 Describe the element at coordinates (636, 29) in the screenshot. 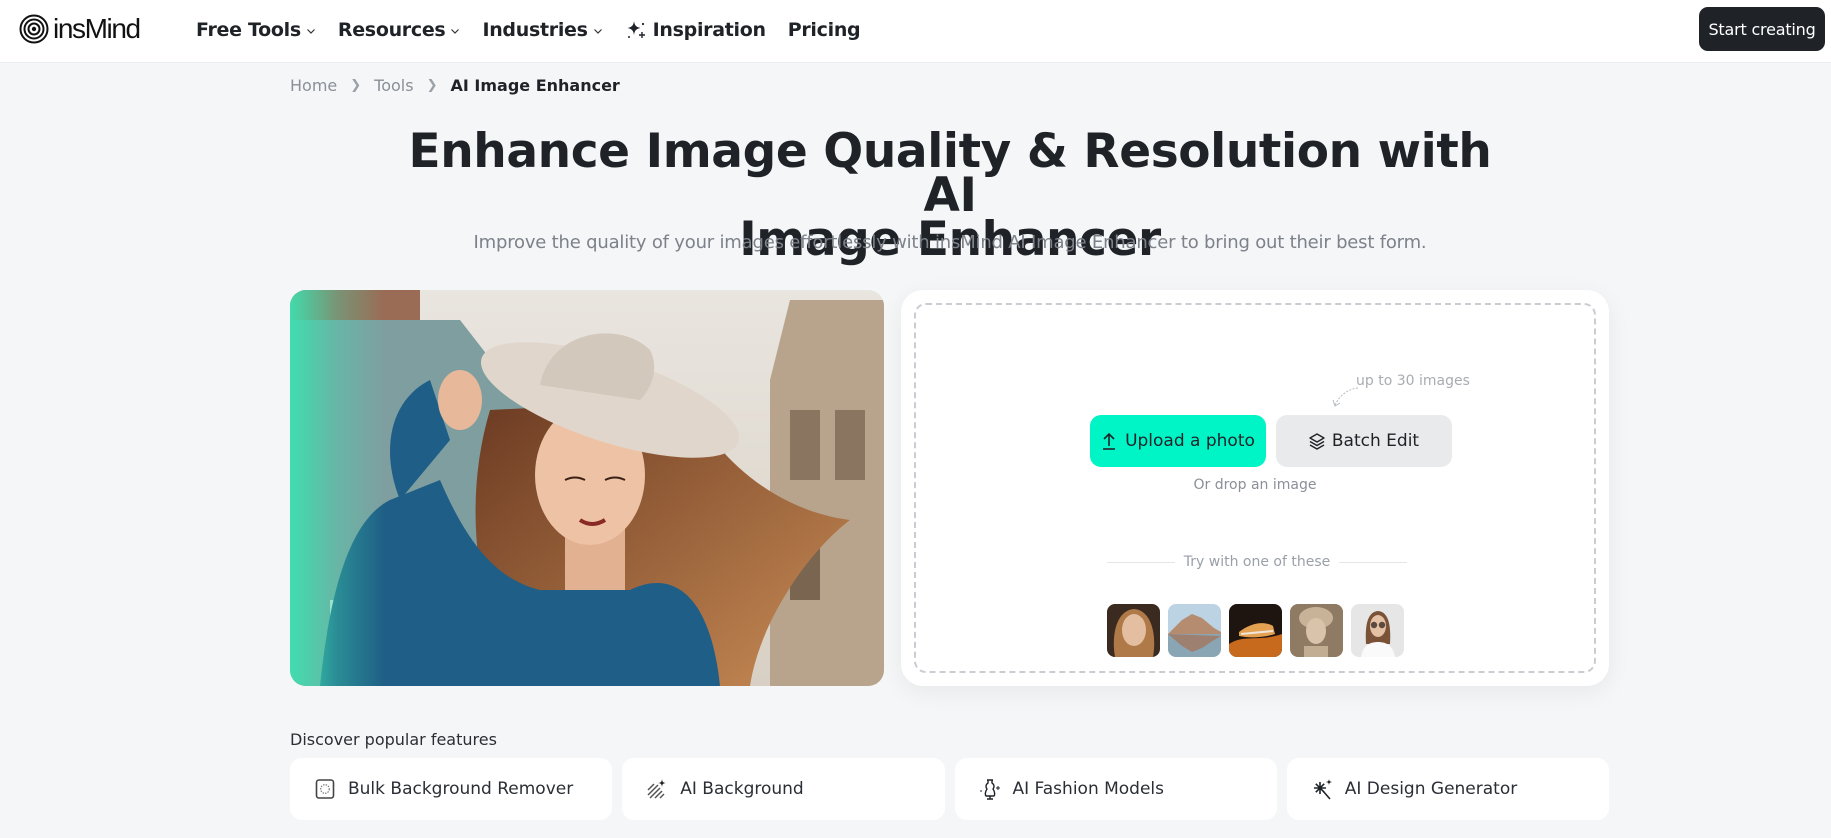

I see `sparkle-icon` at that location.